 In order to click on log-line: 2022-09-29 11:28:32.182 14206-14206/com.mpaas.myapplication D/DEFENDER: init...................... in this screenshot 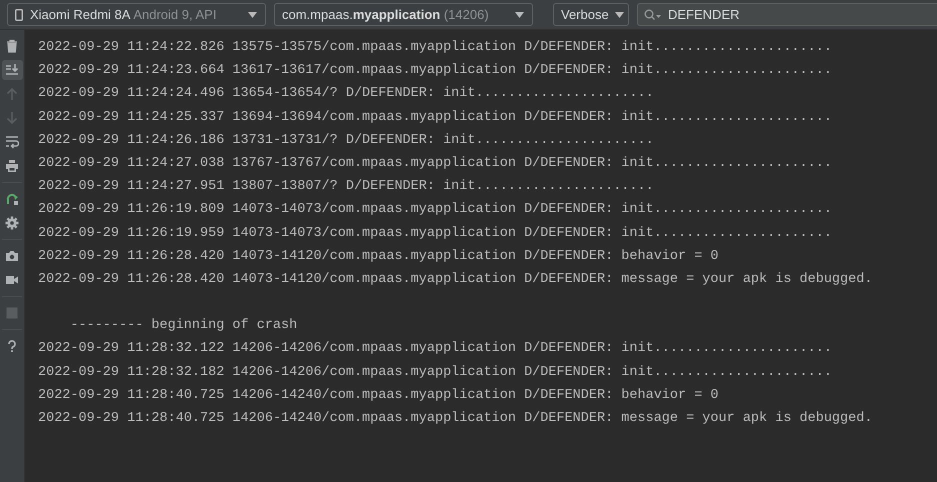, I will do `click(435, 373)`.